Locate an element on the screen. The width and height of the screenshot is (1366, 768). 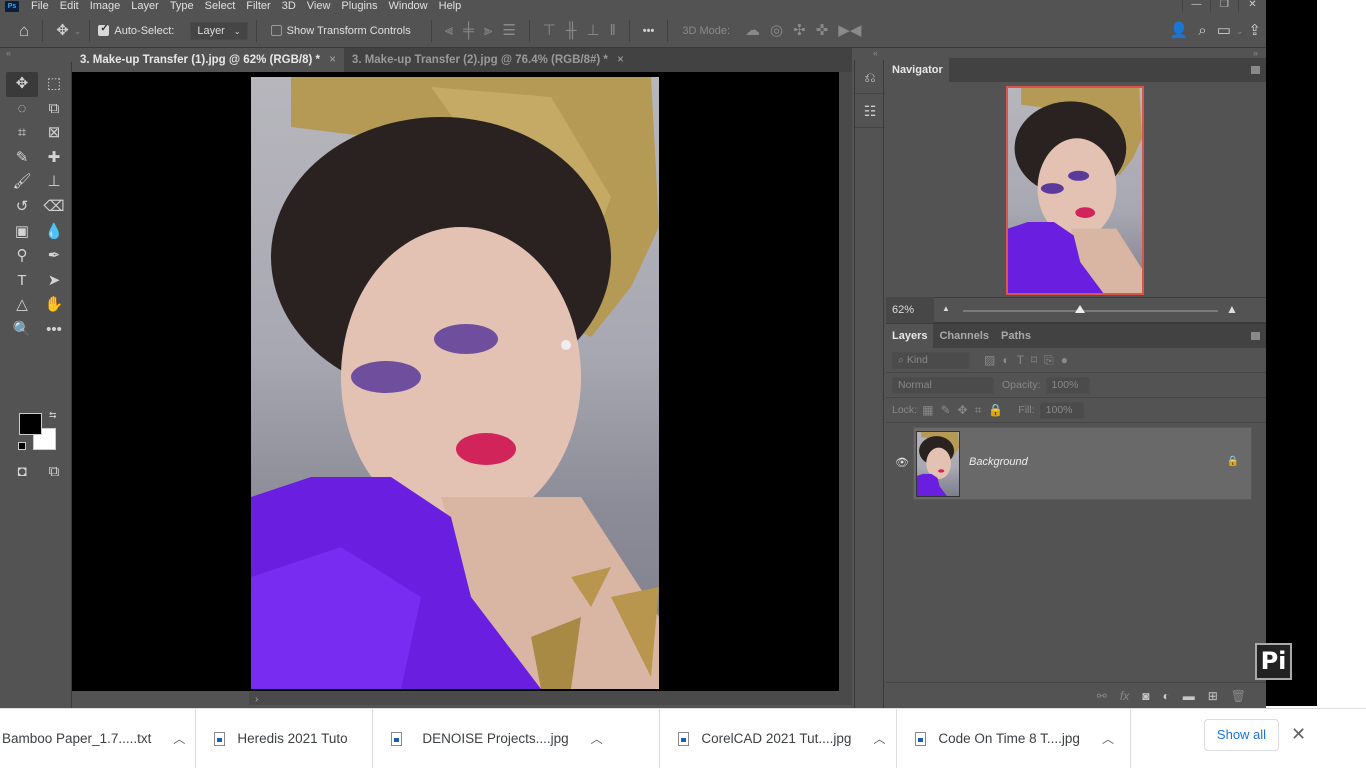
dodge-tool-icon: ⚲ is located at coordinates (22, 256).